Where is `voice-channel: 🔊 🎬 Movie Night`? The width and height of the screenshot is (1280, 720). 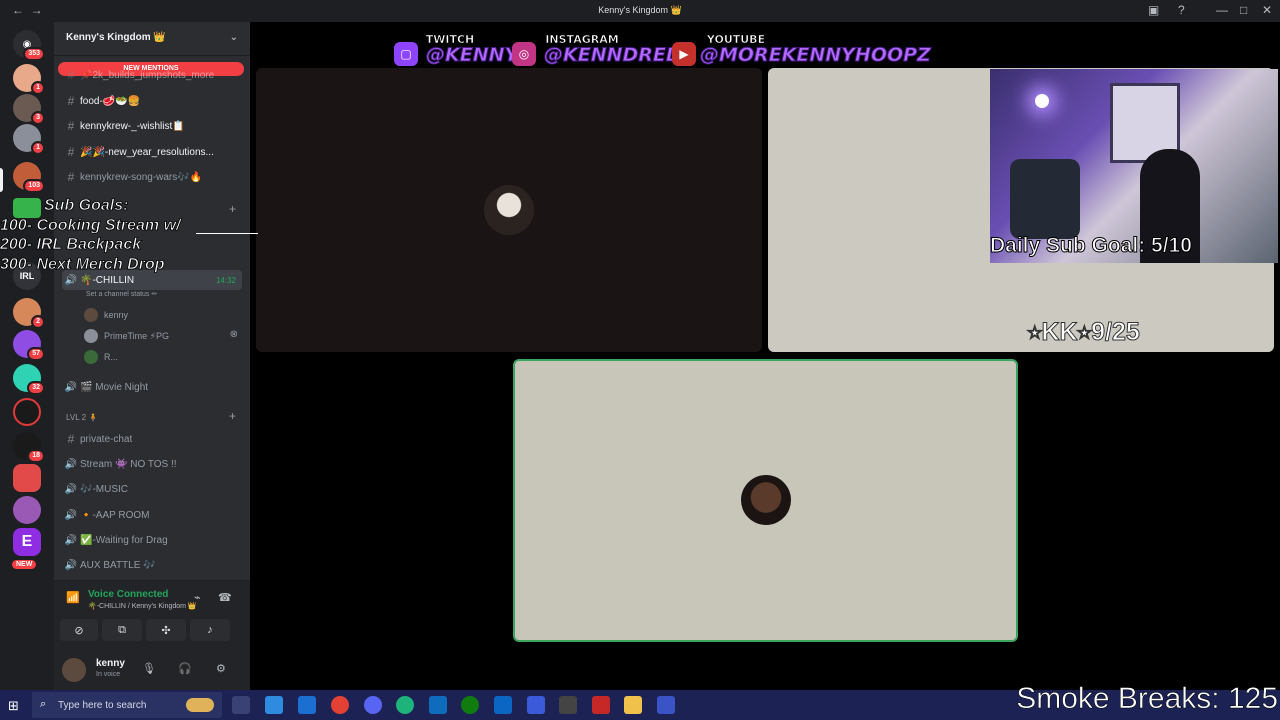
voice-channel: 🔊 🎬 Movie Night is located at coordinates (152, 387).